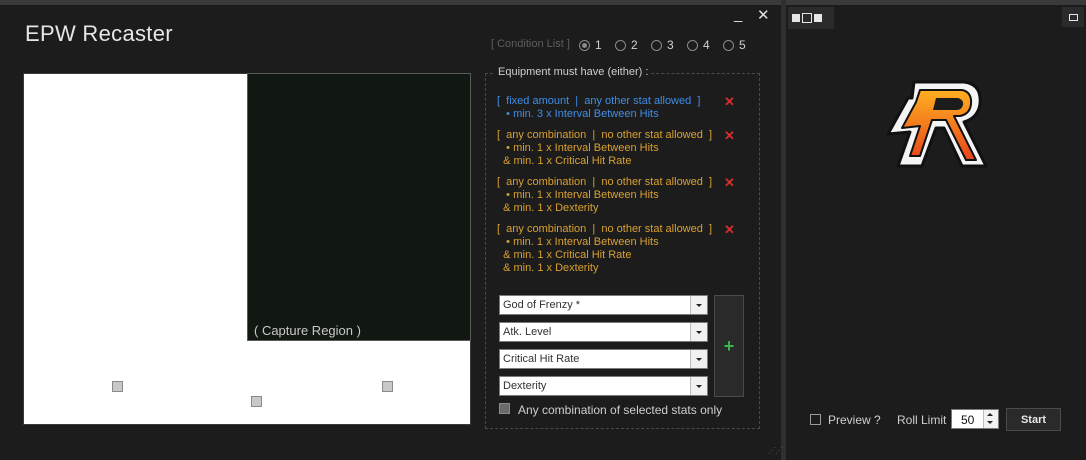  I want to click on capture-region: ( Capture Region ), so click(359, 207).